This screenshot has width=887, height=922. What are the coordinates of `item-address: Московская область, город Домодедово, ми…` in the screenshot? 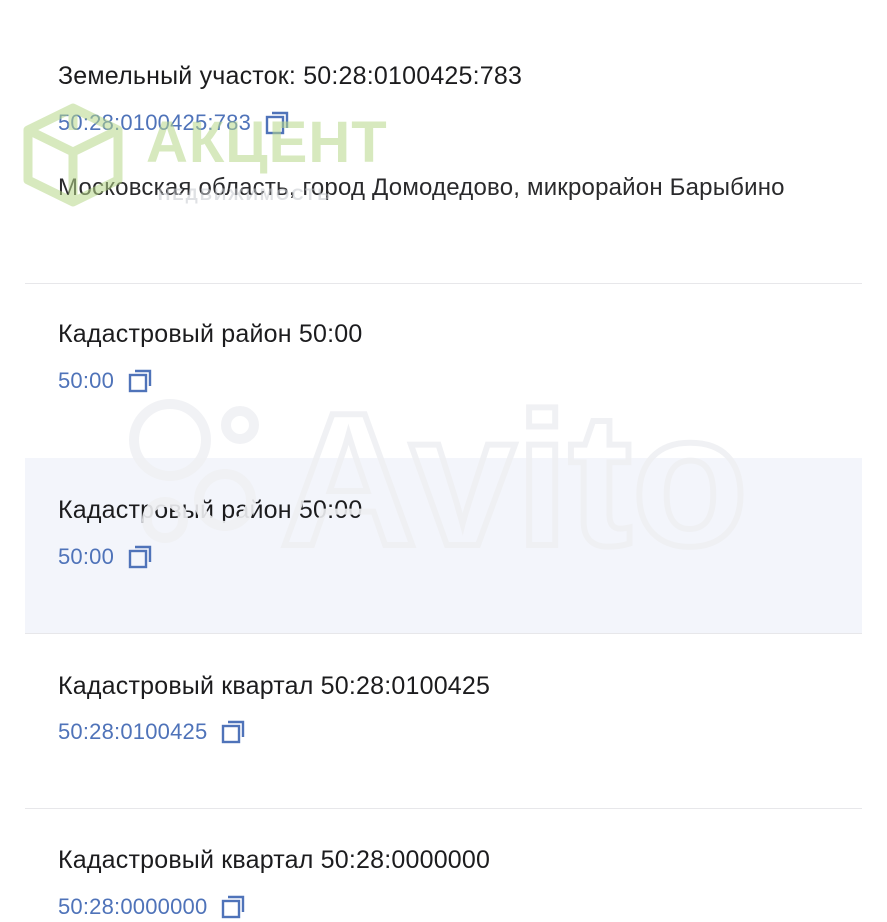 It's located at (421, 187).